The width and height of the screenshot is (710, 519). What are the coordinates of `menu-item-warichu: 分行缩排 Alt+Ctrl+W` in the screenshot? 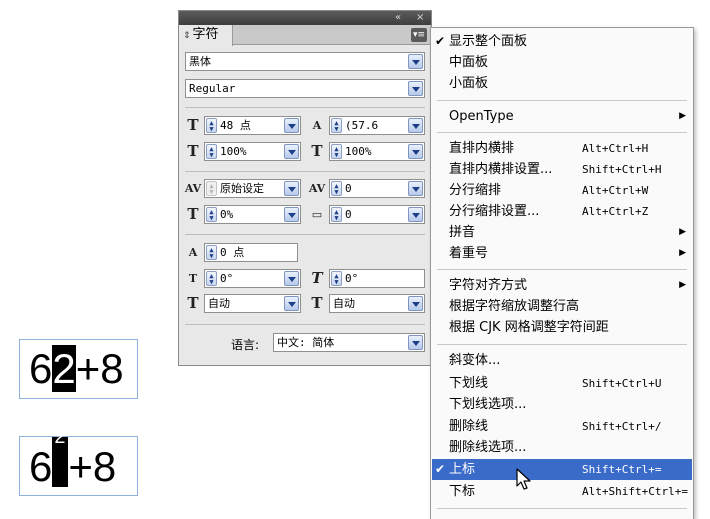 It's located at (562, 190).